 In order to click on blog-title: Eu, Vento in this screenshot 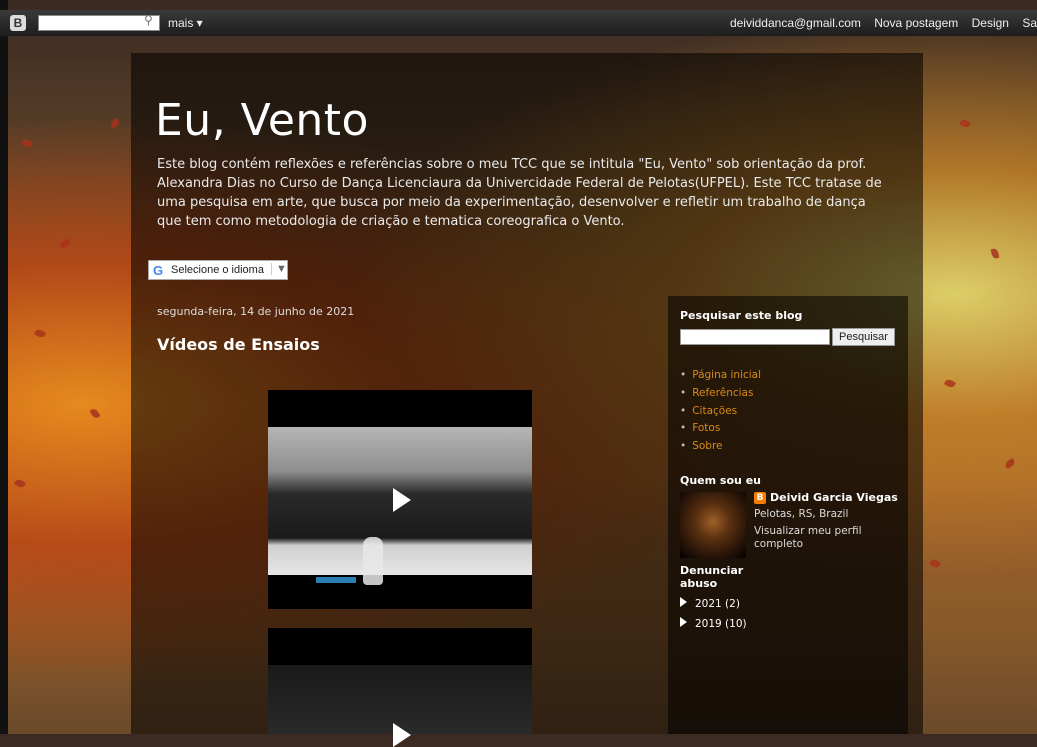, I will do `click(262, 120)`.